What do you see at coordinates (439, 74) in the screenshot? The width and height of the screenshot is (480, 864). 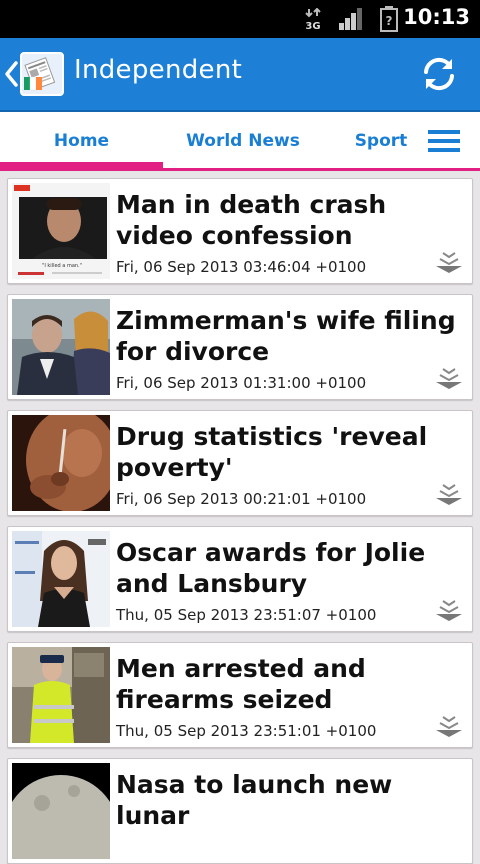 I see `refresh-icon` at bounding box center [439, 74].